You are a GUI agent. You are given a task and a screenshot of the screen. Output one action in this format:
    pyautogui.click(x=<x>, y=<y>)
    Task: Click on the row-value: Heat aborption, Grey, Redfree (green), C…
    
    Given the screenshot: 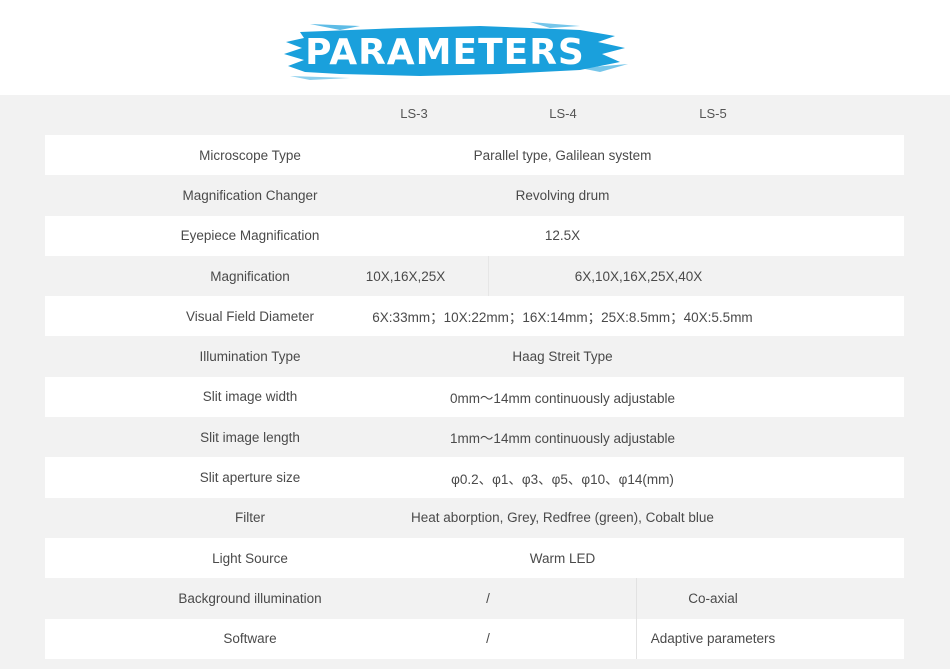 What is the action you would take?
    pyautogui.click(x=562, y=518)
    